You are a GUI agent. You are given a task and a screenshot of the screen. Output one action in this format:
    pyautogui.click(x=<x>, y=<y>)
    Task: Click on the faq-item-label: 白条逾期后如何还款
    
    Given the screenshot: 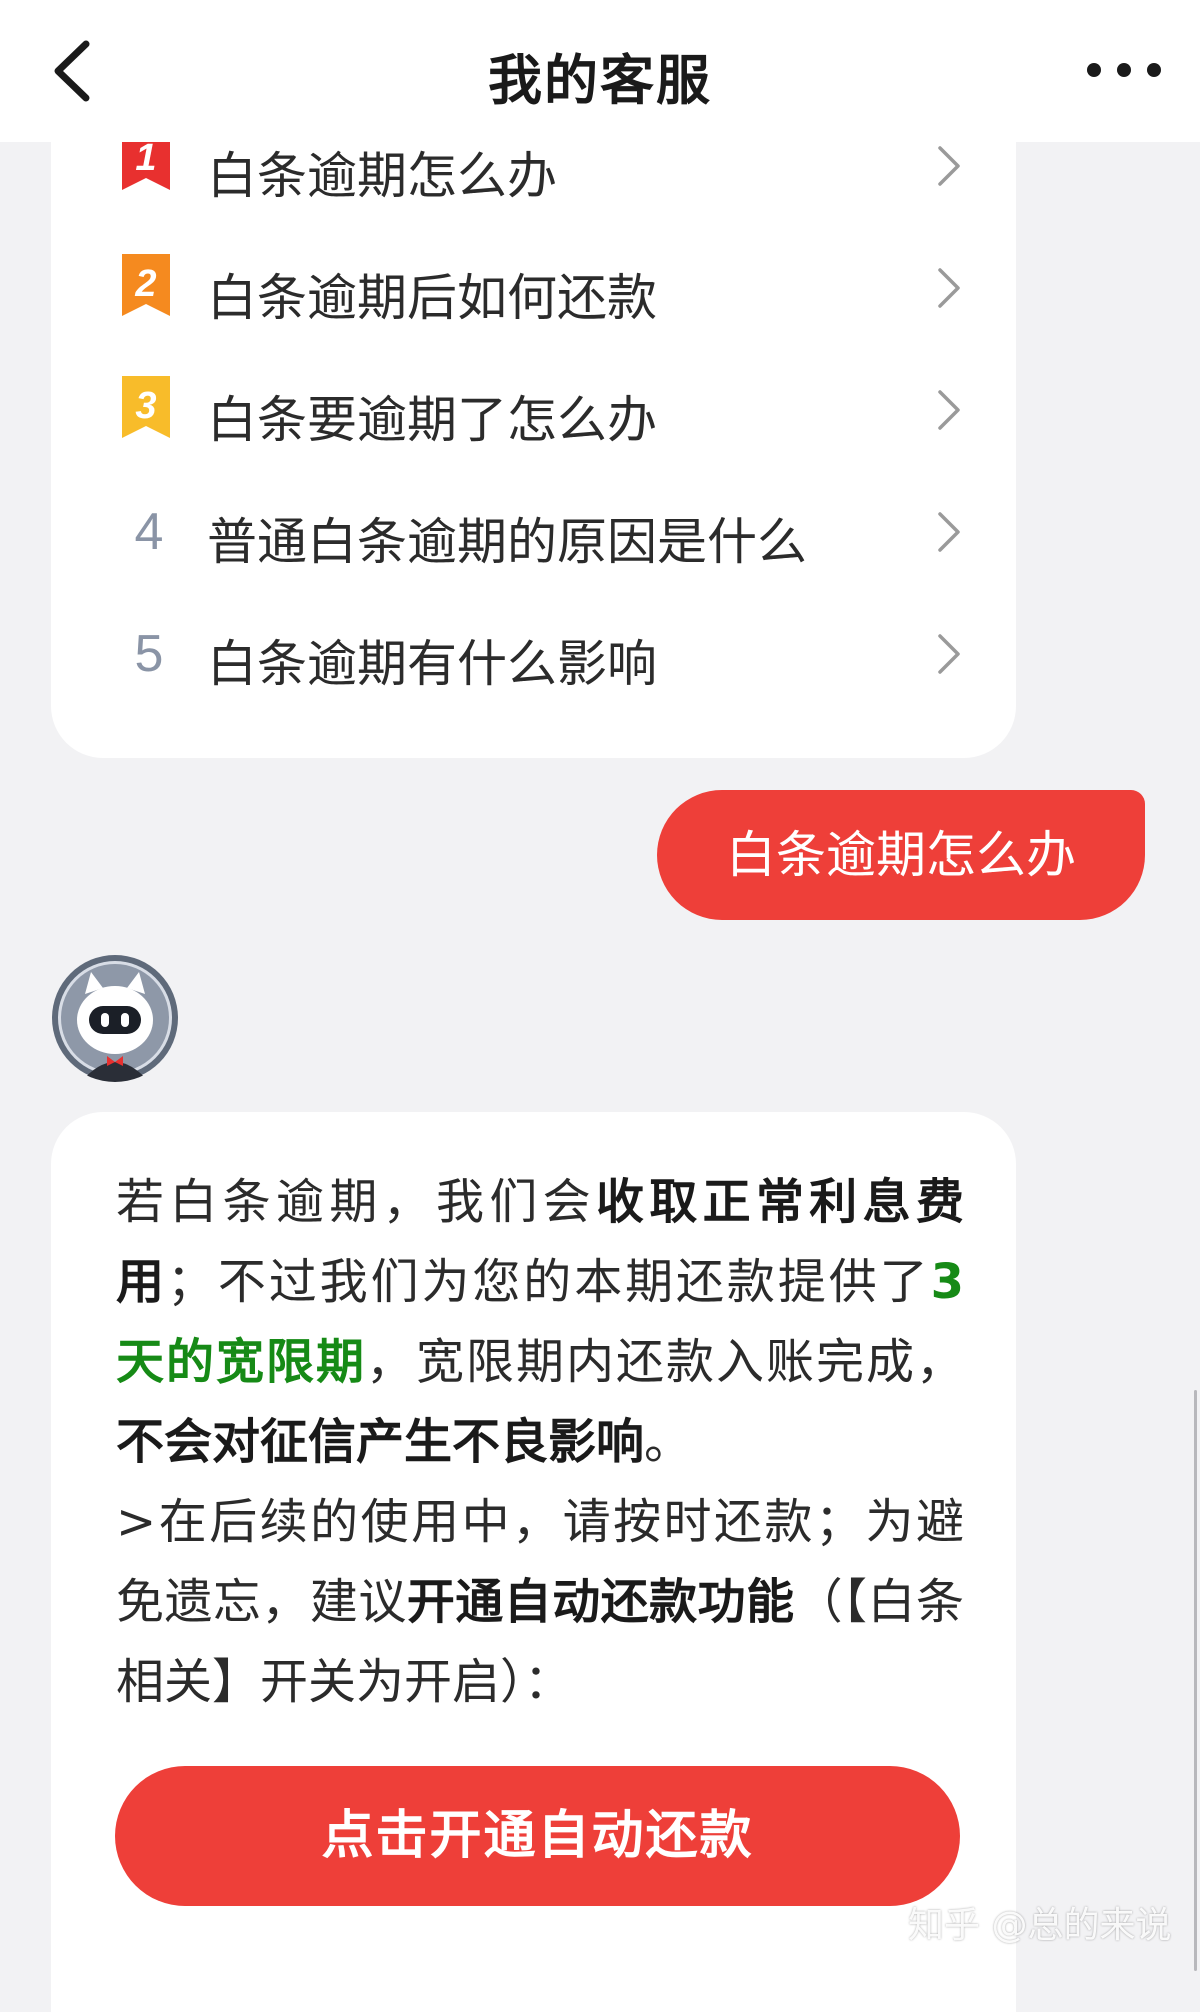 What is the action you would take?
    pyautogui.click(x=432, y=298)
    